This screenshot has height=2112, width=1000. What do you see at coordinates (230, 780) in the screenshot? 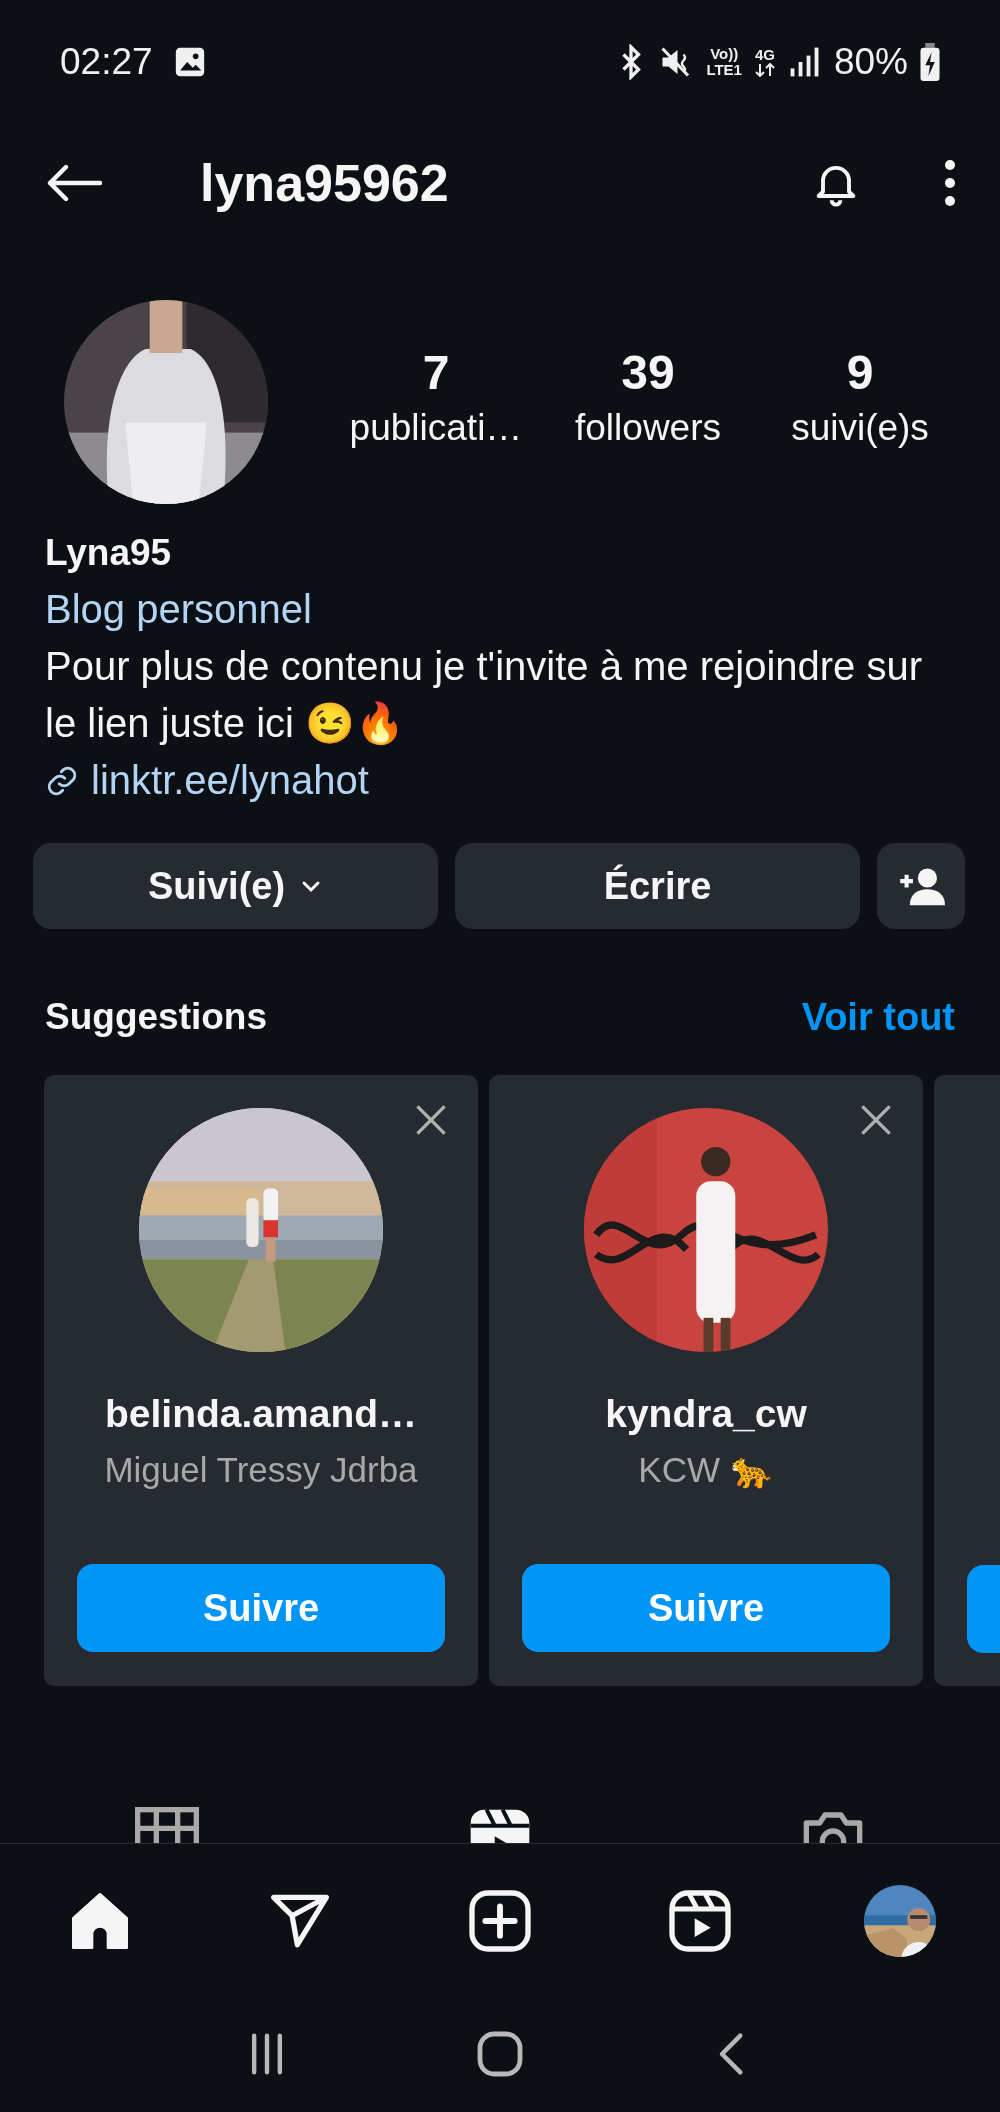
I see `profile-link: linktr.ee/lynahot` at bounding box center [230, 780].